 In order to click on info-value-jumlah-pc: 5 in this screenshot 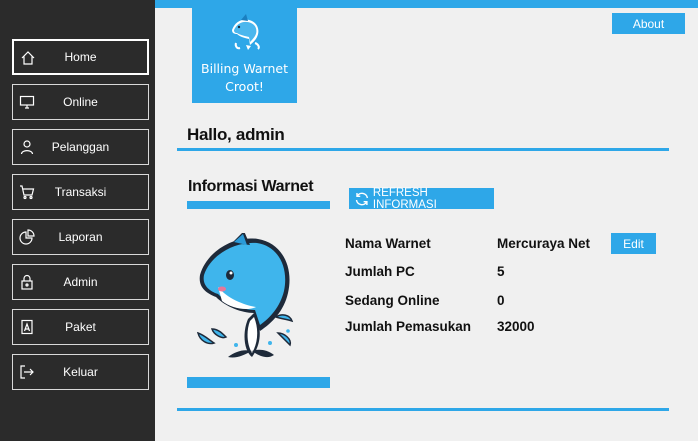, I will do `click(501, 271)`.